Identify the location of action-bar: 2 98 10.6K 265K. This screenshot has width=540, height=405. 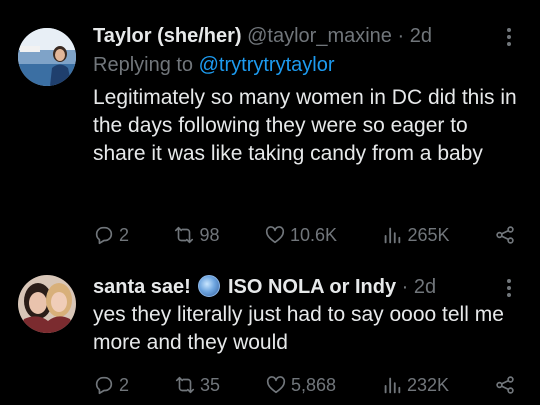
(304, 235).